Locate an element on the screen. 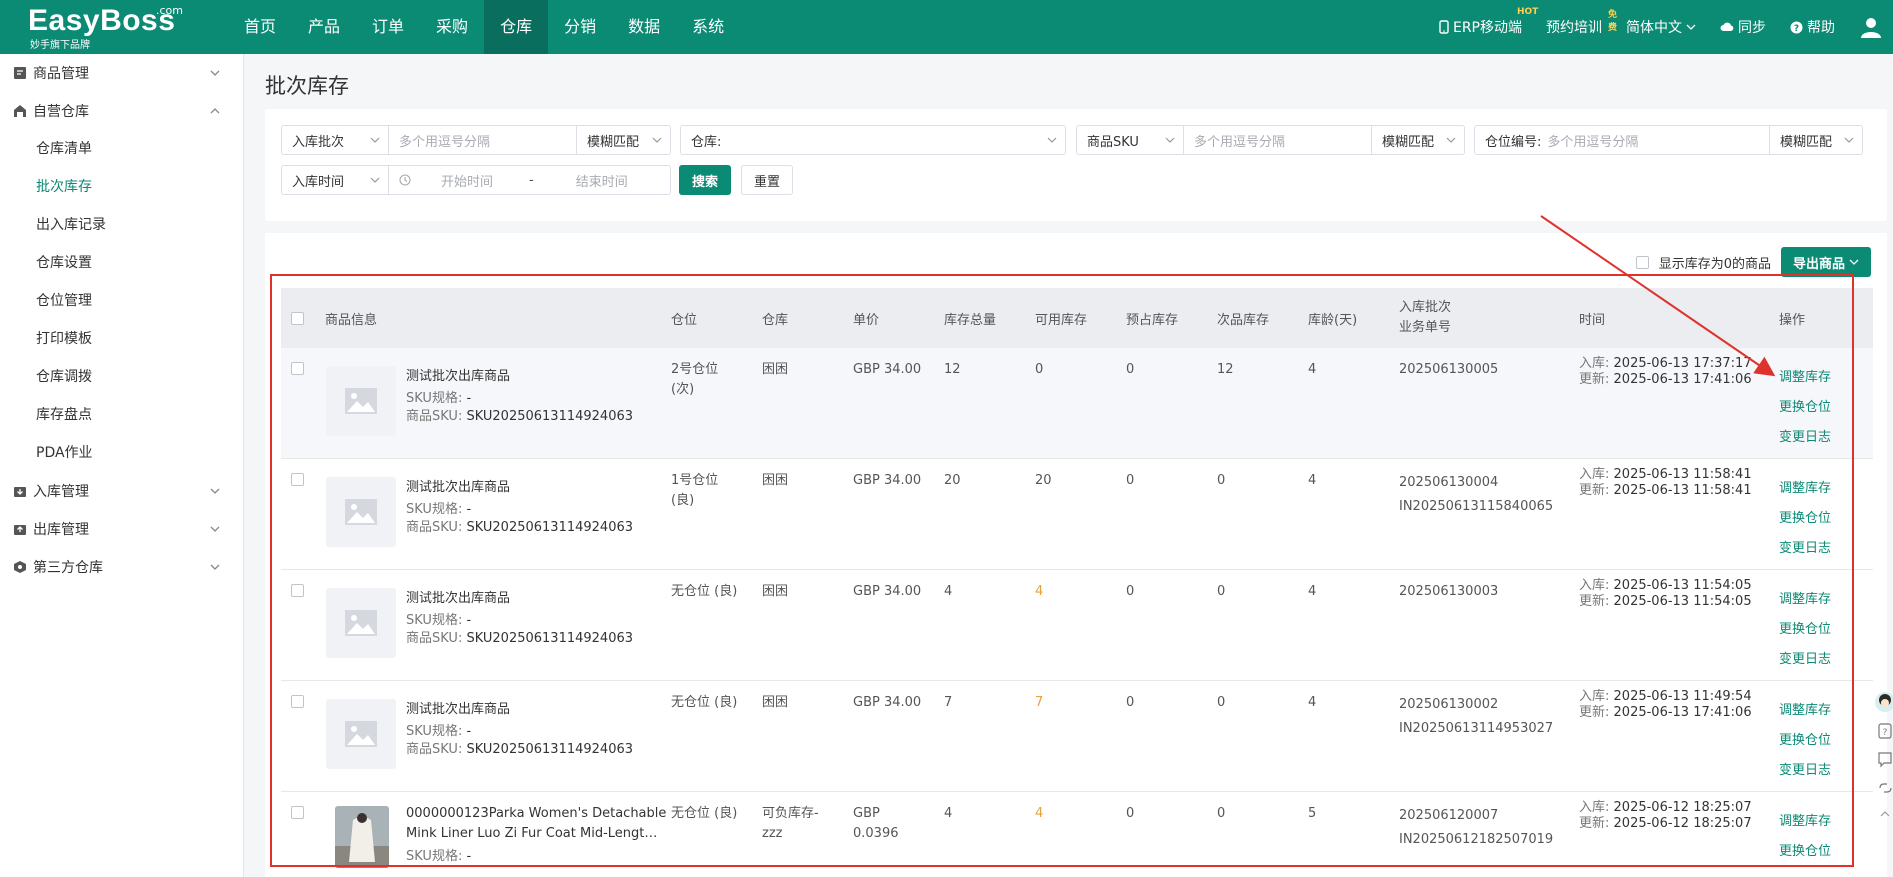  sidebar-group-own-warehouse: 自营仓库 is located at coordinates (121, 111).